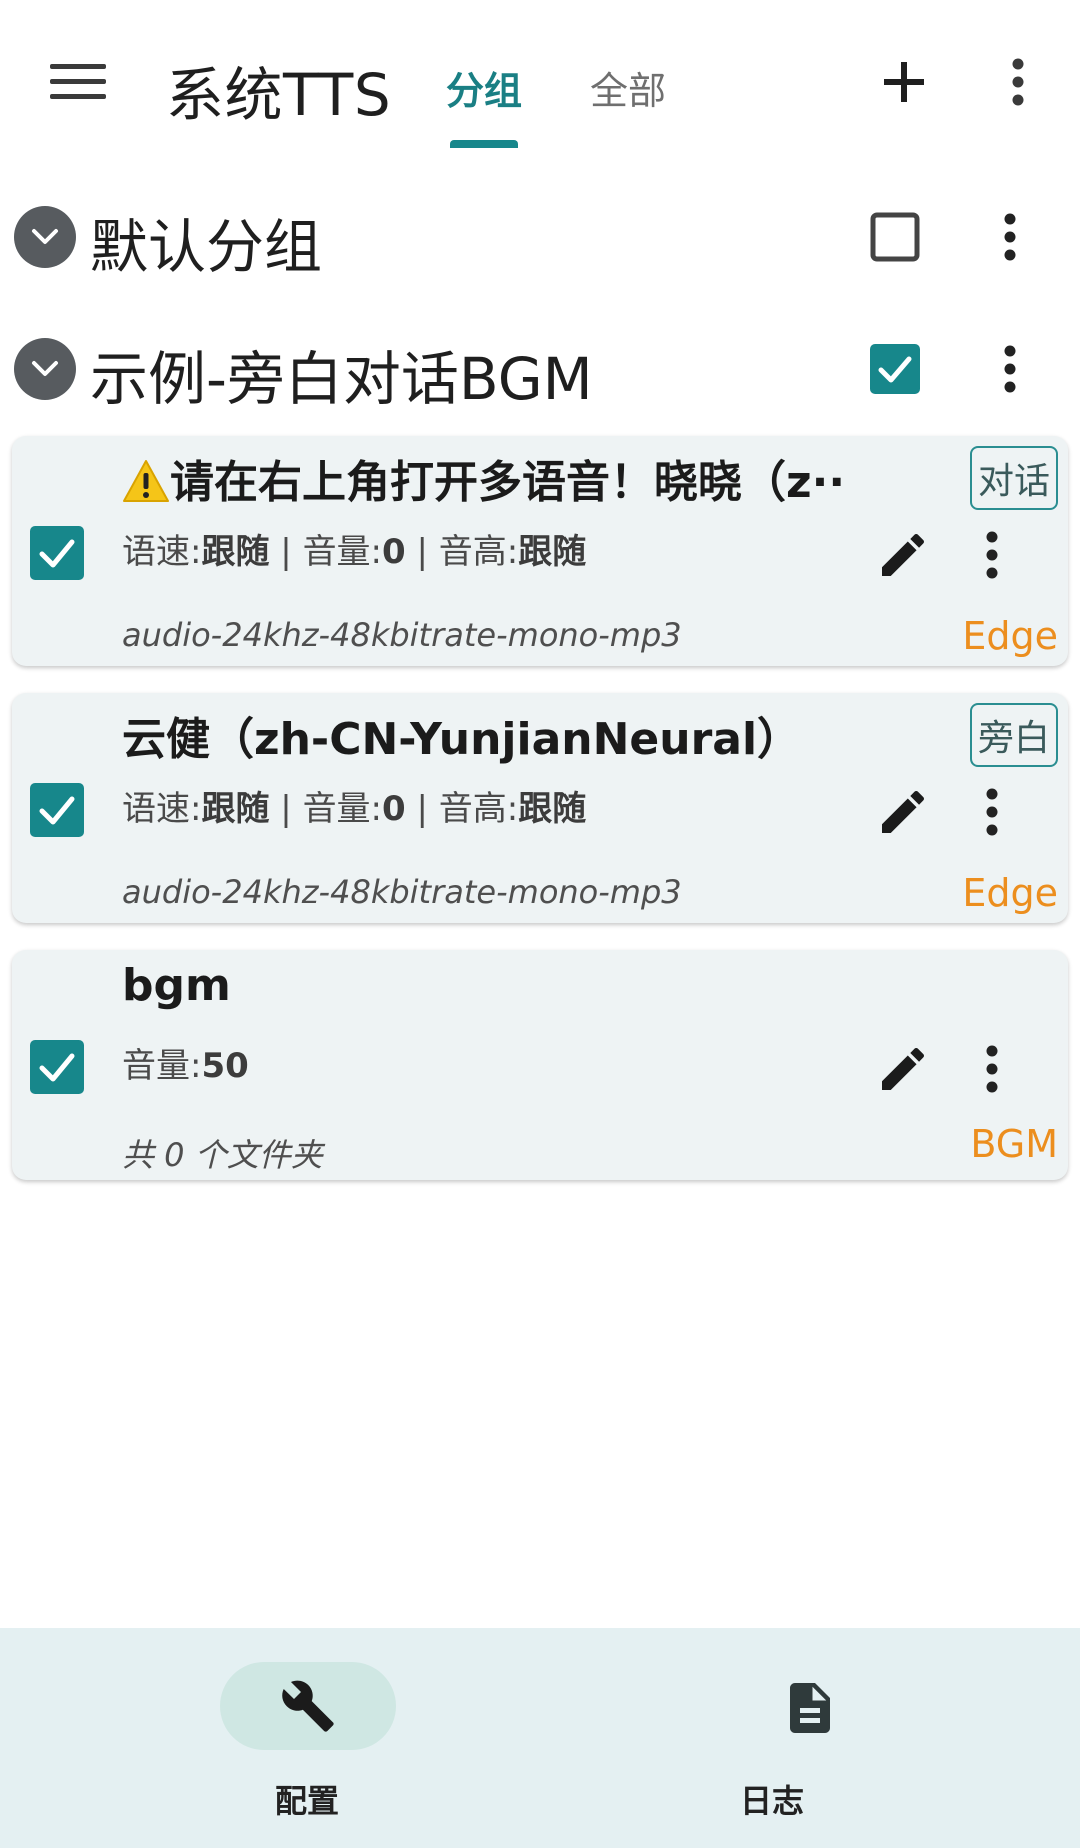 The height and width of the screenshot is (1848, 1080). What do you see at coordinates (772, 1801) in the screenshot?
I see `nav-label: 日志` at bounding box center [772, 1801].